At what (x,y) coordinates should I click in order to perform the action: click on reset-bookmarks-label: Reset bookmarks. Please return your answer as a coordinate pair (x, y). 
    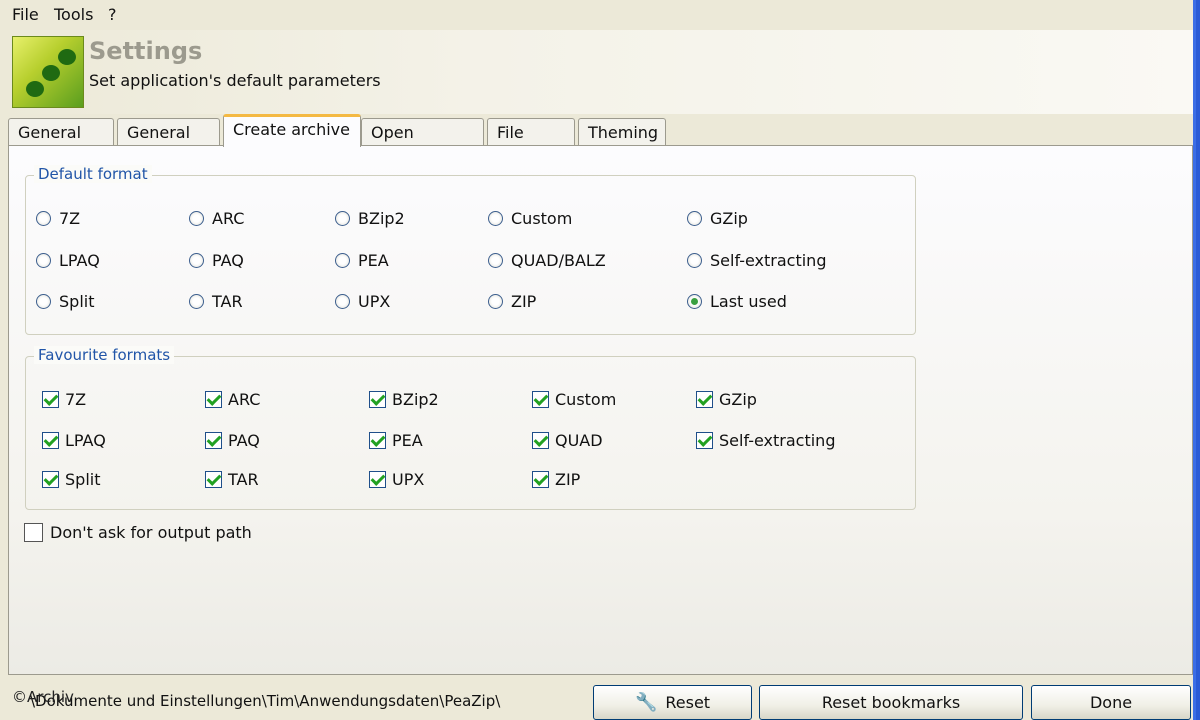
    Looking at the image, I should click on (891, 702).